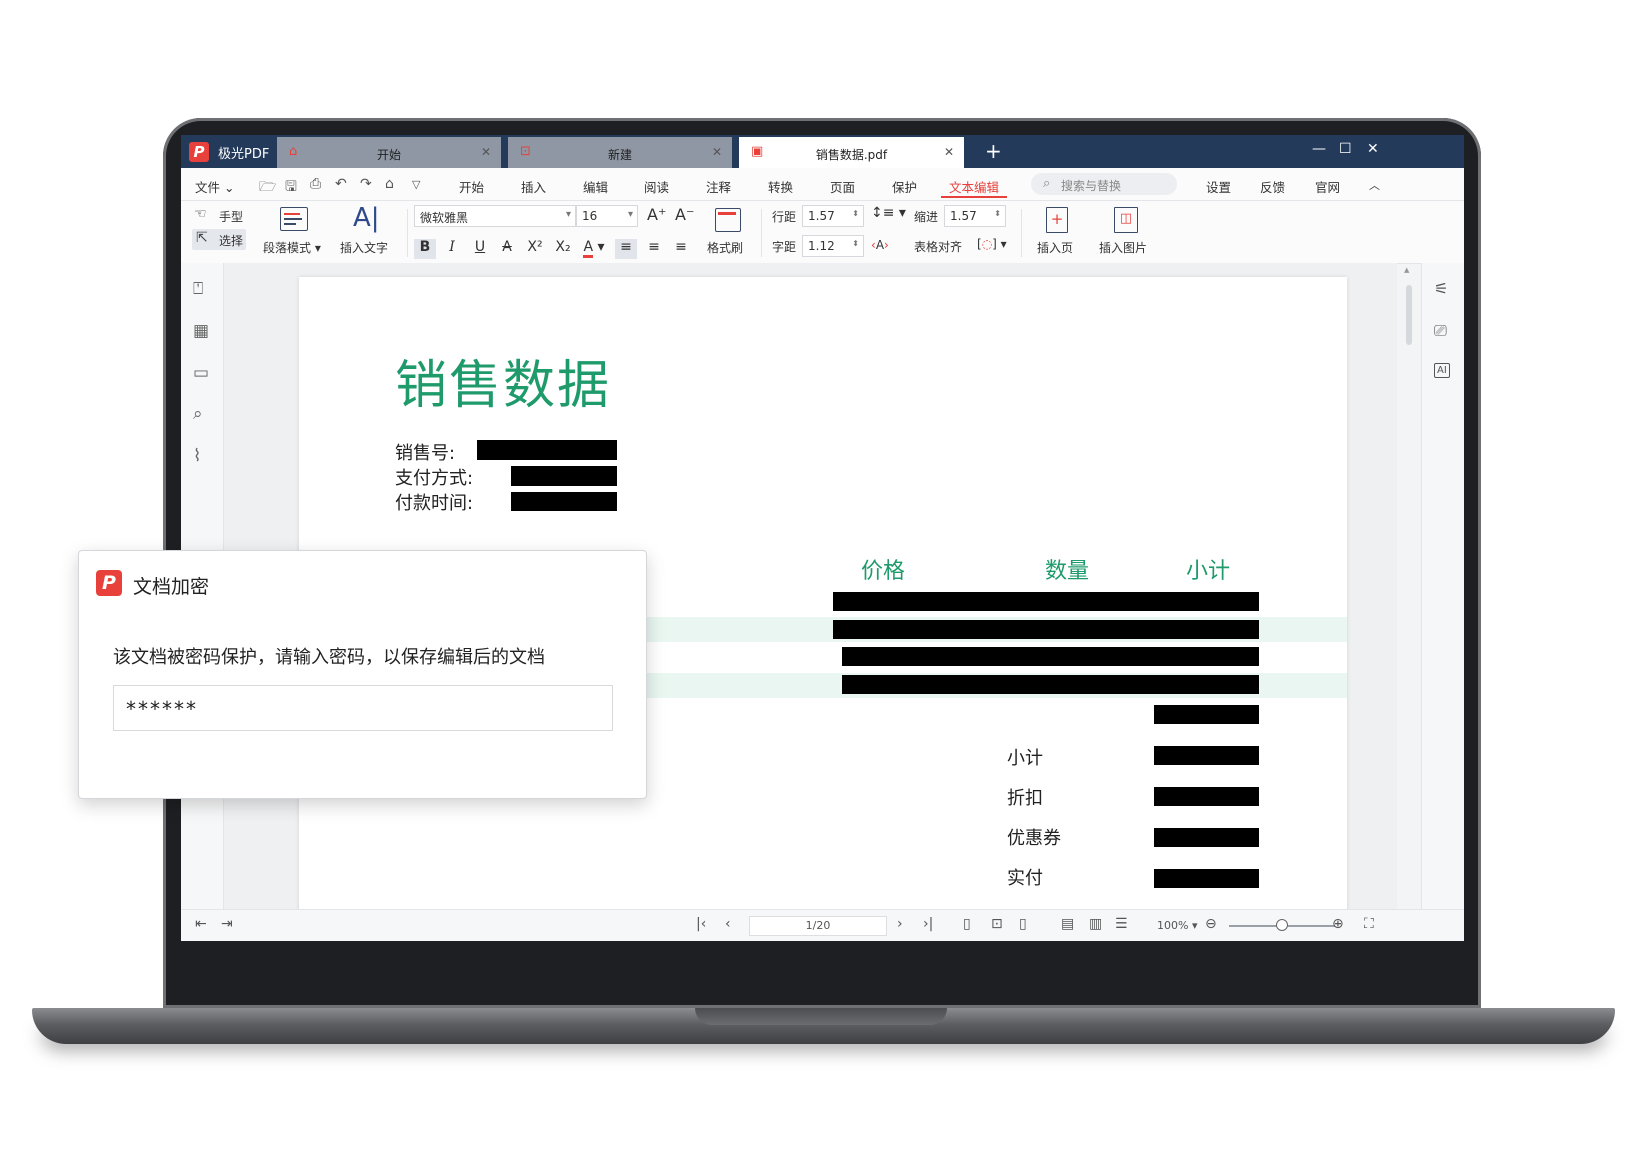  Describe the element at coordinates (1025, 797) in the screenshot. I see `summary-discount-label: 折扣` at that location.